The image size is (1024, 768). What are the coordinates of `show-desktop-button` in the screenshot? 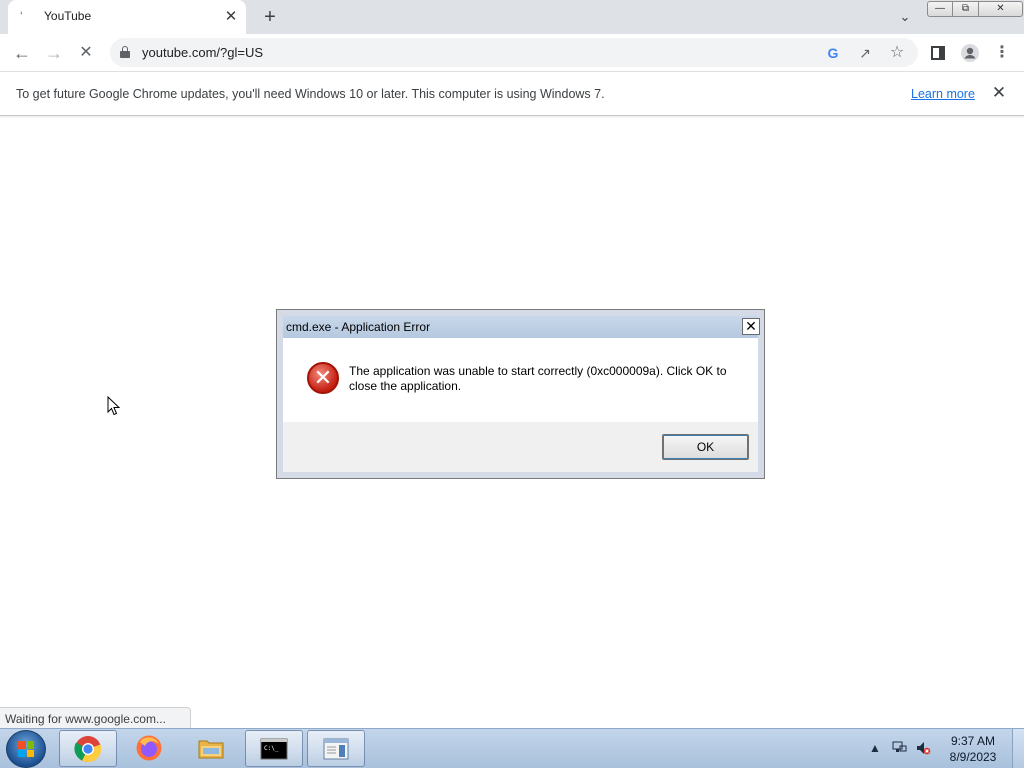 It's located at (1018, 748).